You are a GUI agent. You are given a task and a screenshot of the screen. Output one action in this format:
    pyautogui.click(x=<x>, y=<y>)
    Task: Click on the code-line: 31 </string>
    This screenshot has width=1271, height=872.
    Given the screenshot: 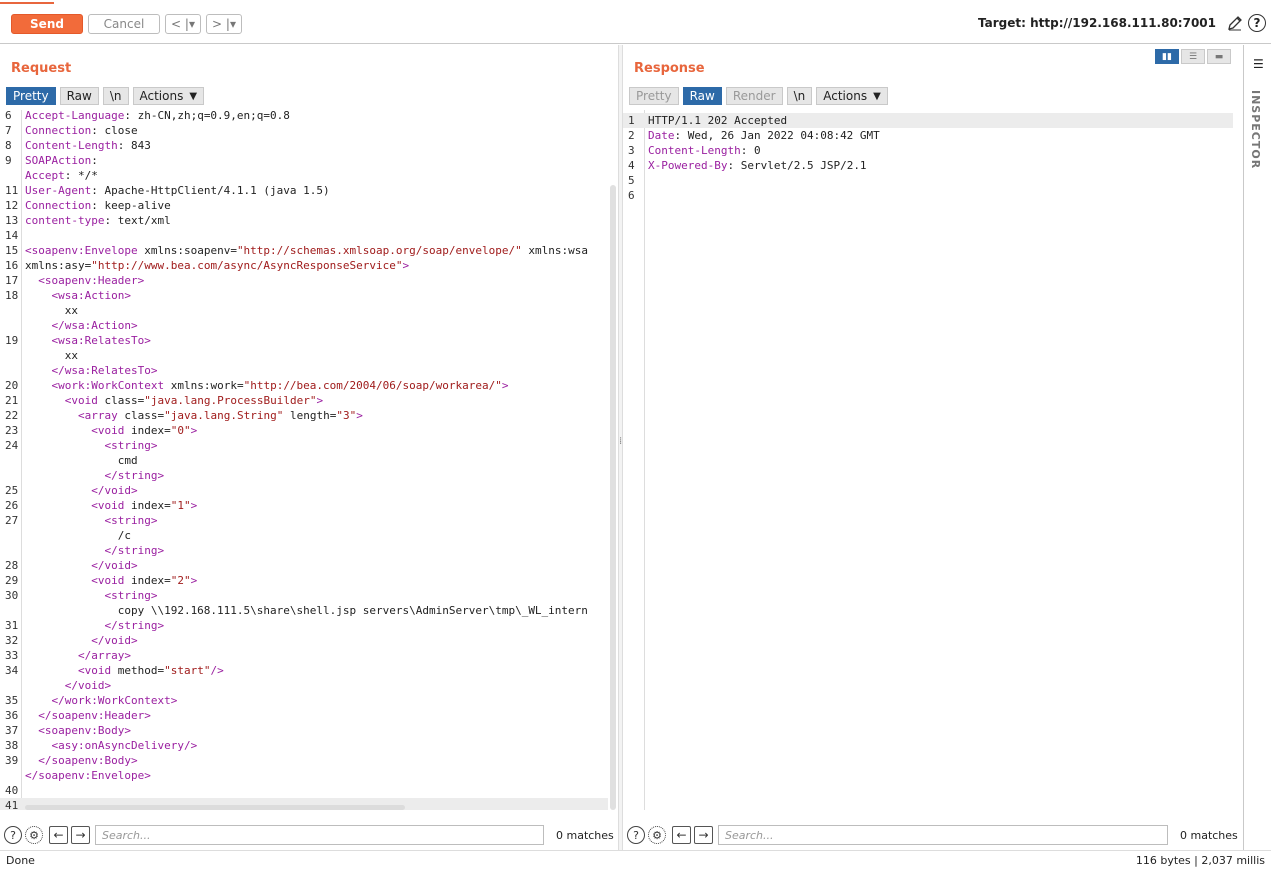 What is the action you would take?
    pyautogui.click(x=304, y=625)
    